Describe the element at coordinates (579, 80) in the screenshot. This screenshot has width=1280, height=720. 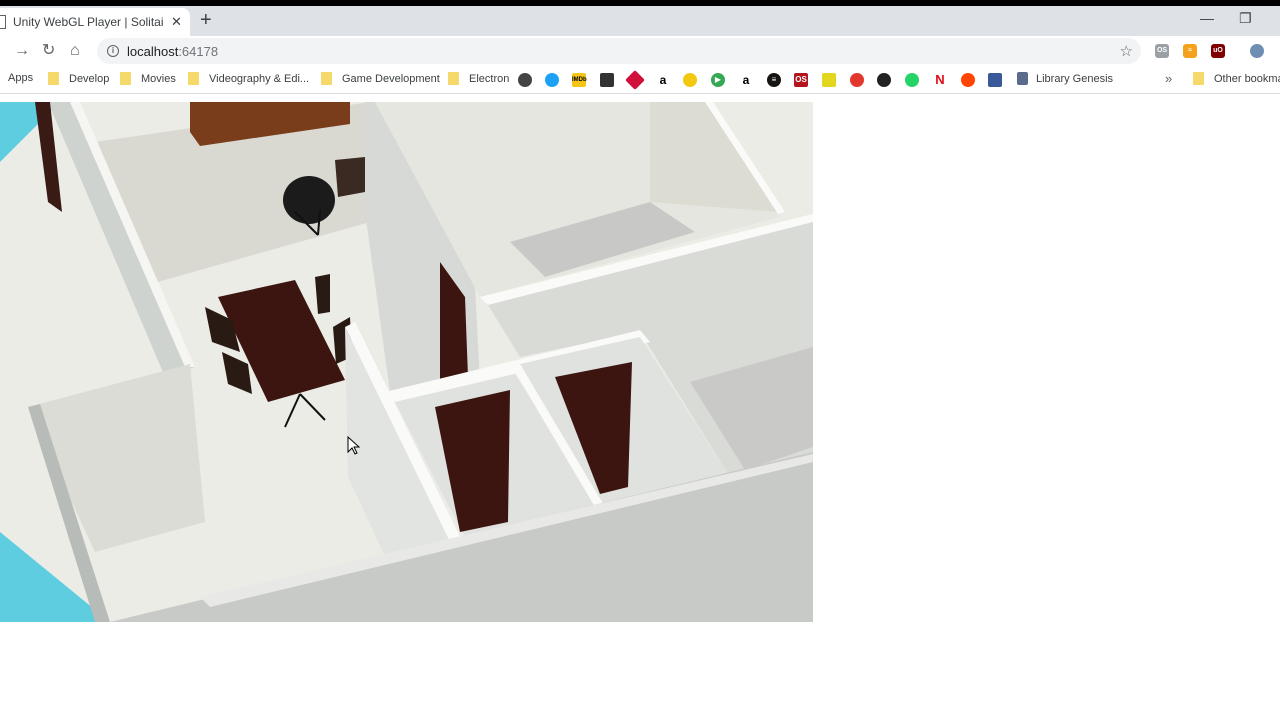
I see `imdb-icon: IMDb` at that location.